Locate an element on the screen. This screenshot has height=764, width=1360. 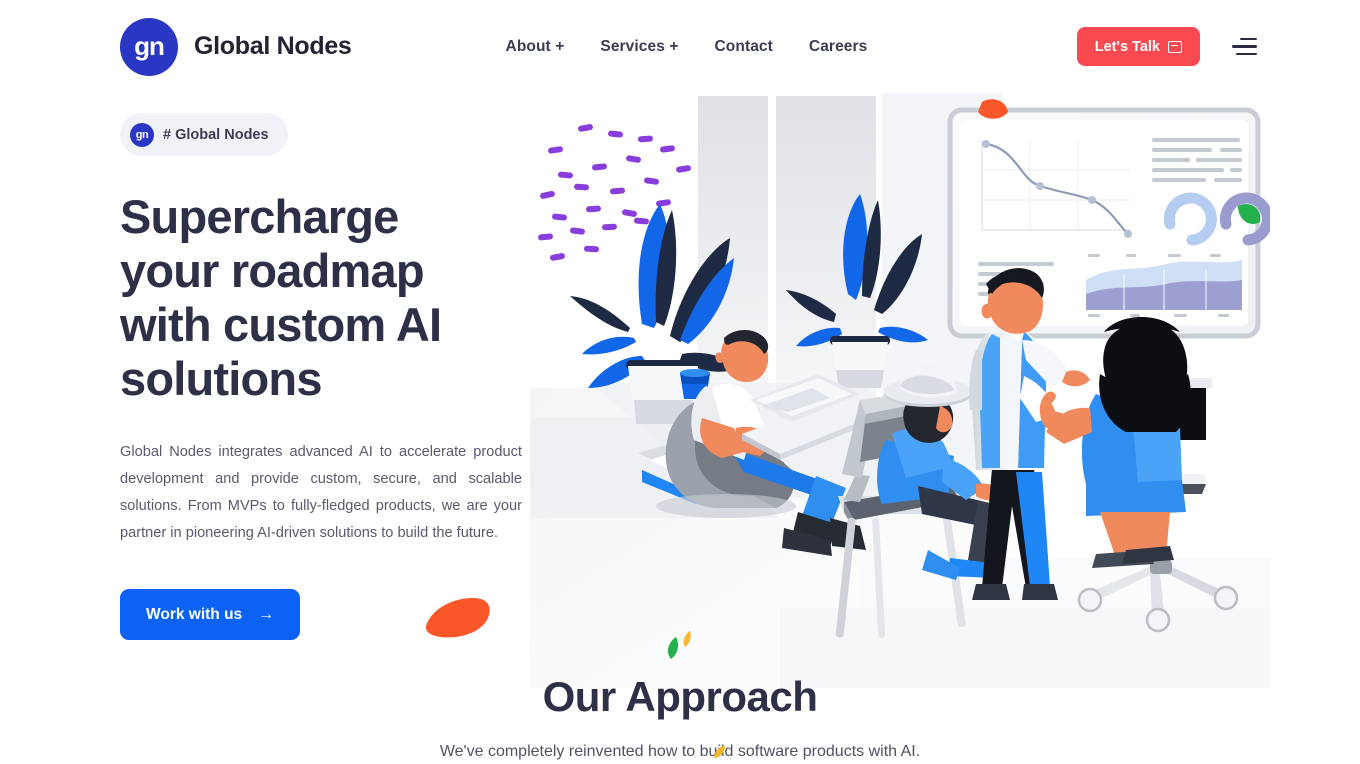
logo-mark-text: gn is located at coordinates (149, 45).